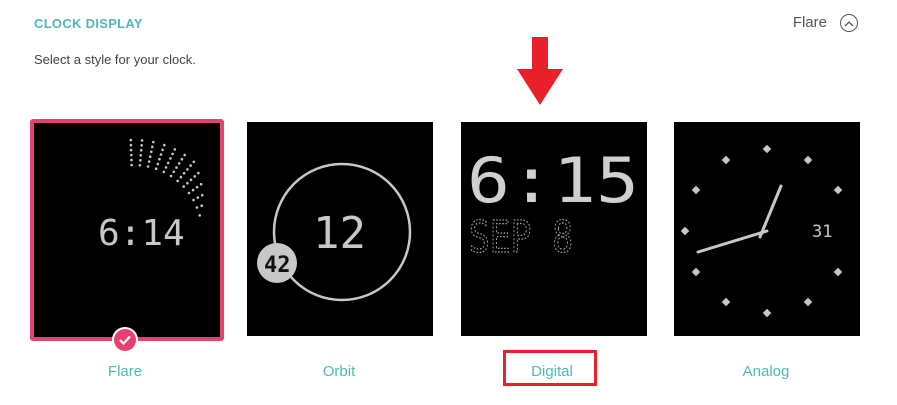 The width and height of the screenshot is (897, 405). I want to click on flare-clock-face: 6:14, so click(127, 230).